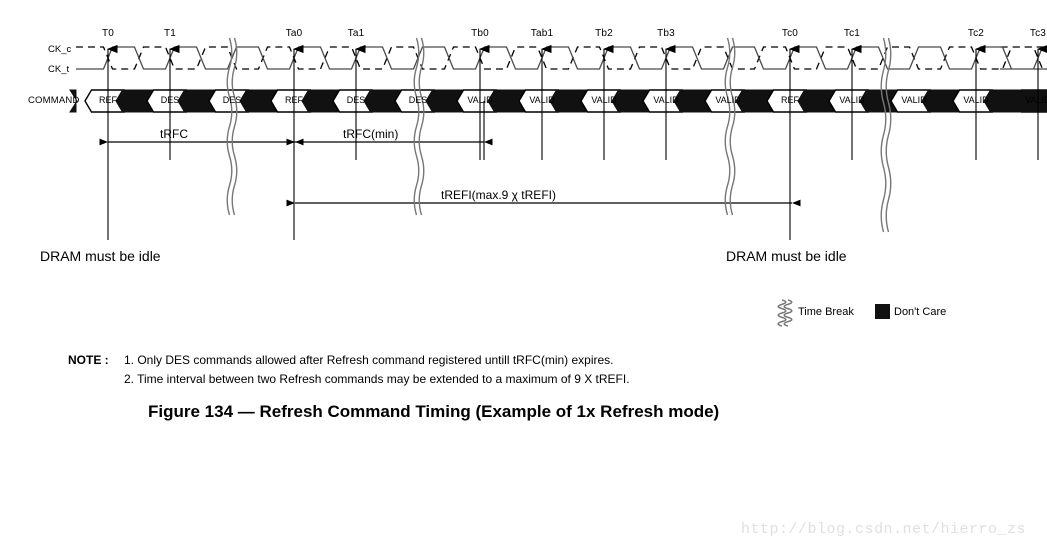 The image size is (1047, 556). What do you see at coordinates (786, 256) in the screenshot?
I see `idle-label-right: DRAM must be idle` at bounding box center [786, 256].